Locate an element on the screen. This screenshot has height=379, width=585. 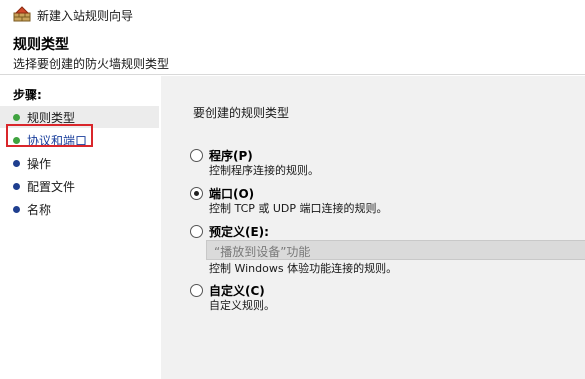
option-description: 控制 TCP 或 UDP 端口连接的规则。 is located at coordinates (298, 208).